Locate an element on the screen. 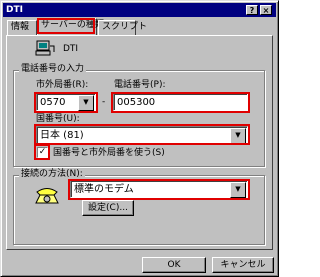  dialup-computer-icon is located at coordinates (45, 48).